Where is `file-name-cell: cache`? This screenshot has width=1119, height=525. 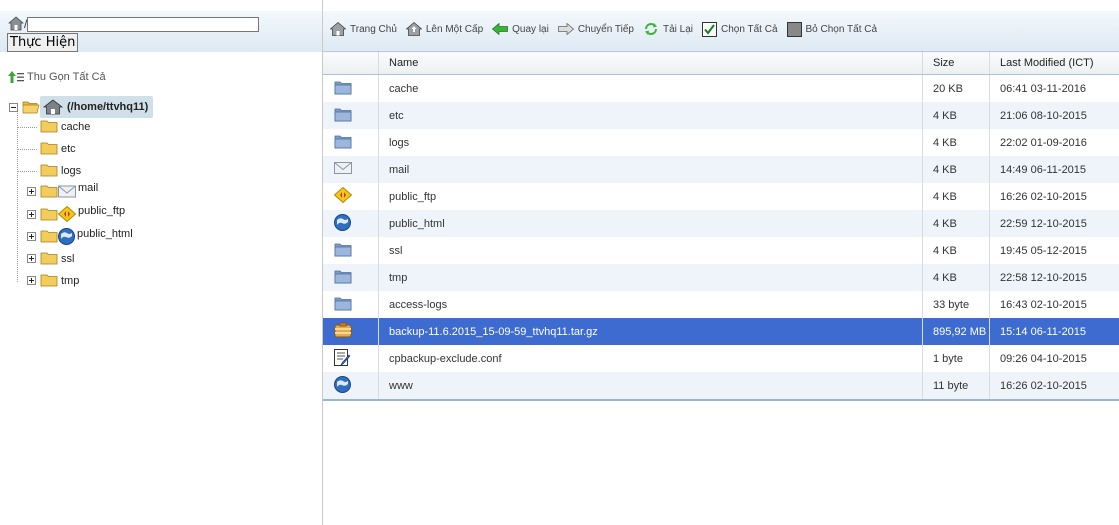
file-name-cell: cache is located at coordinates (650, 88).